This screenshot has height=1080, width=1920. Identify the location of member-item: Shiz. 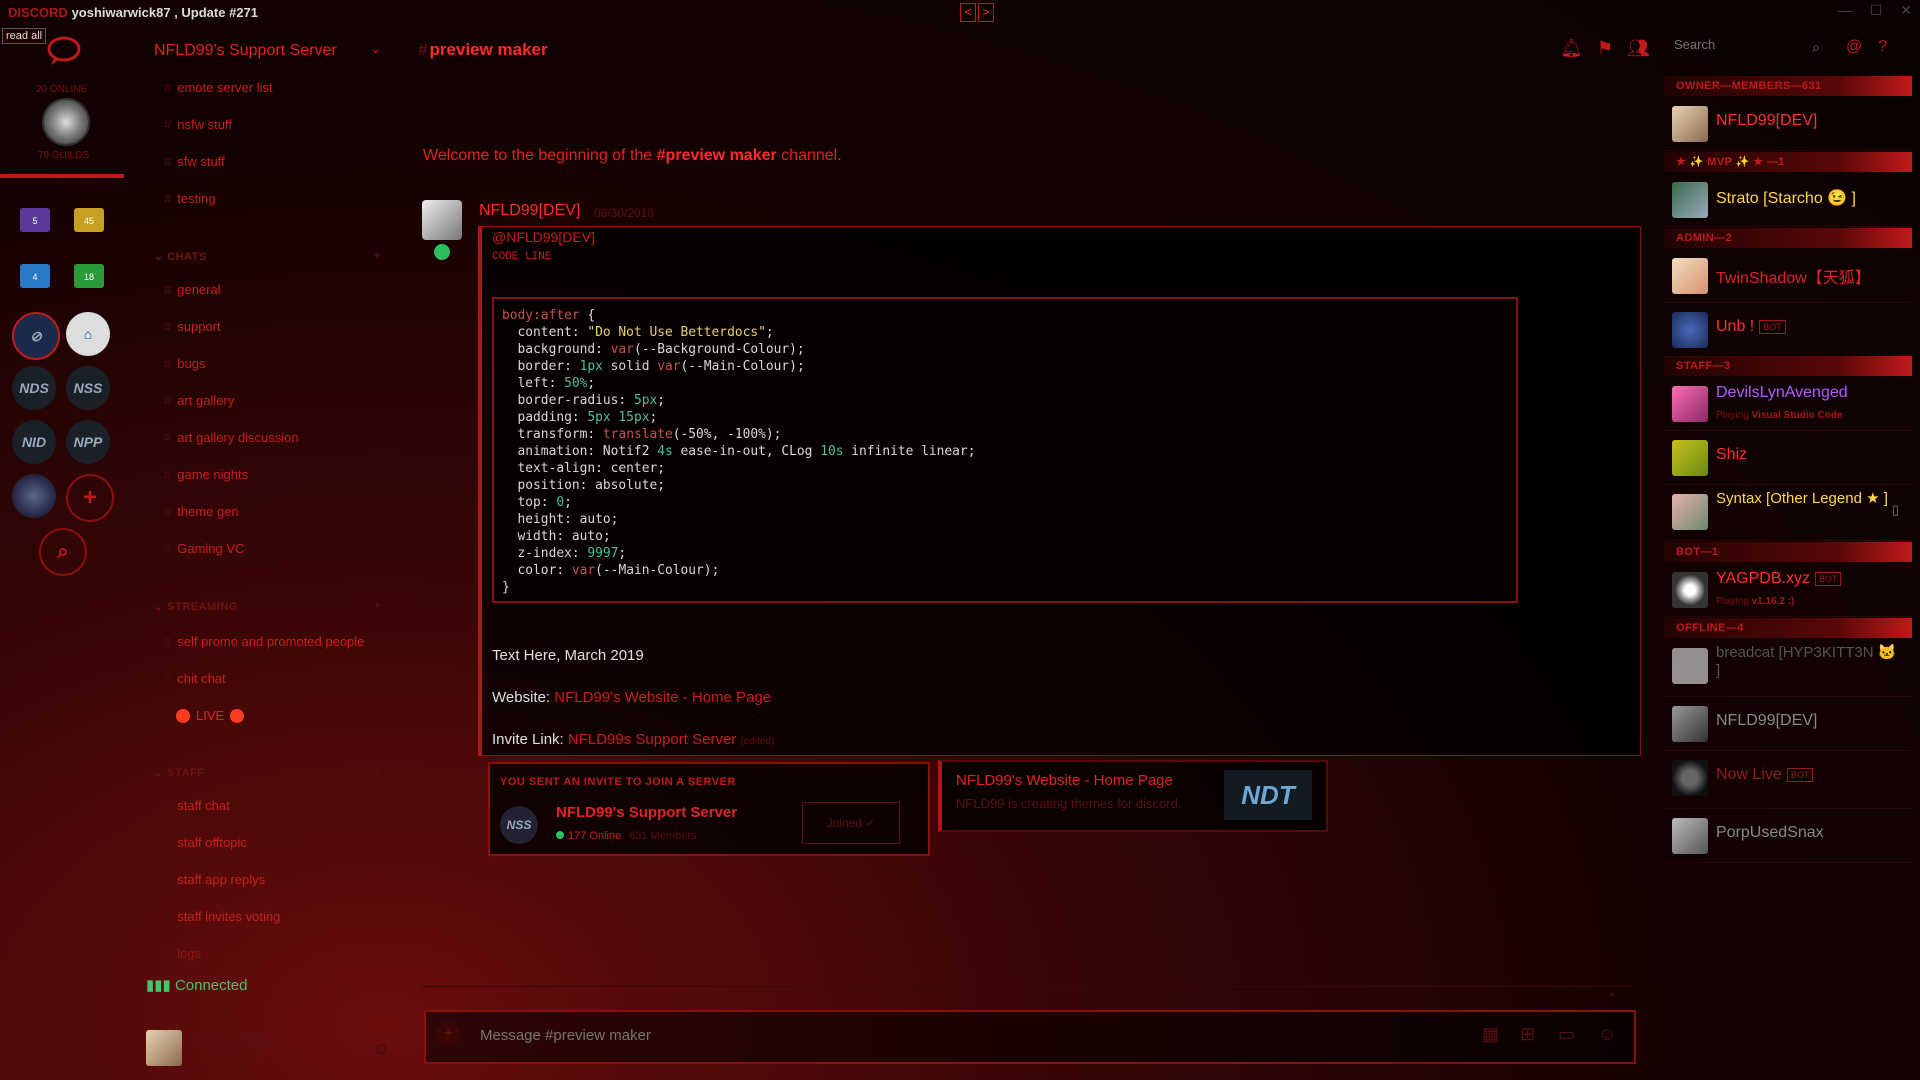
(1788, 457).